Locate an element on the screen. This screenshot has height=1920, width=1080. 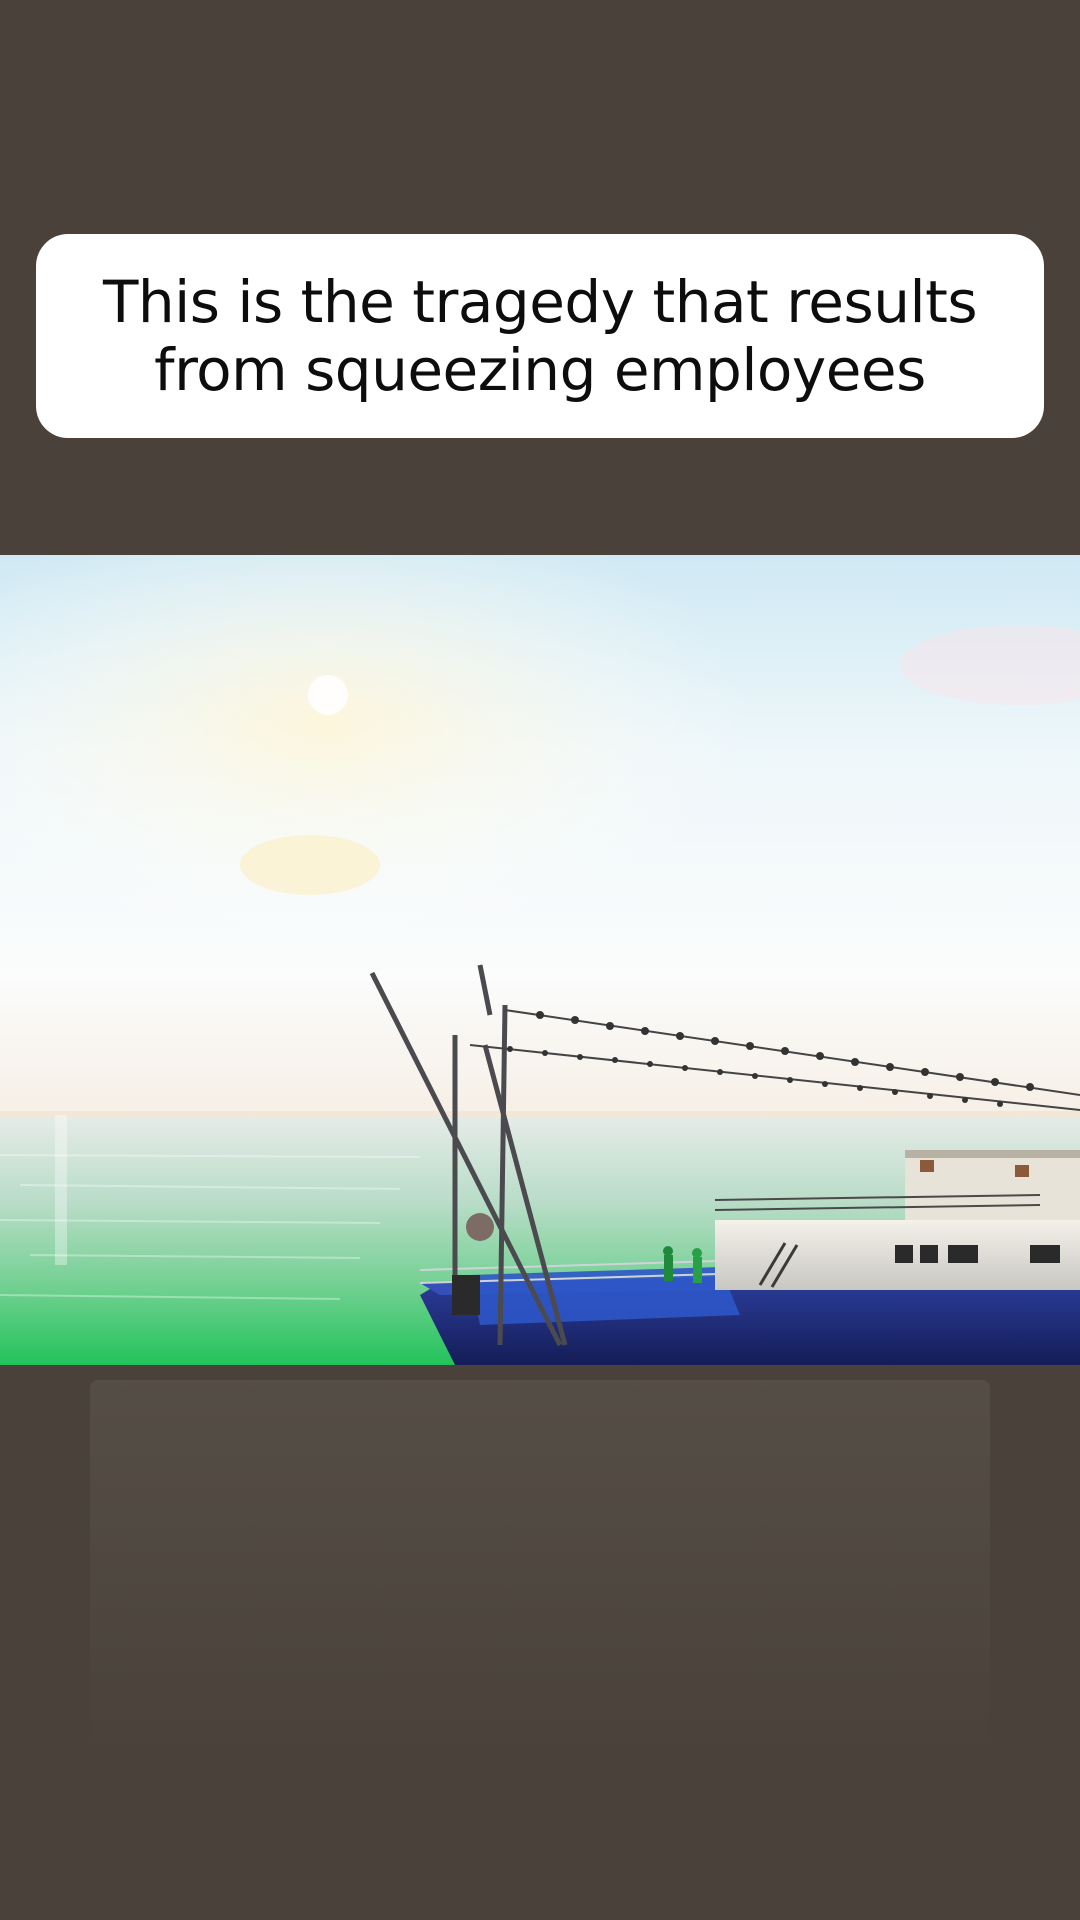
winch is located at coordinates (480, 1227).